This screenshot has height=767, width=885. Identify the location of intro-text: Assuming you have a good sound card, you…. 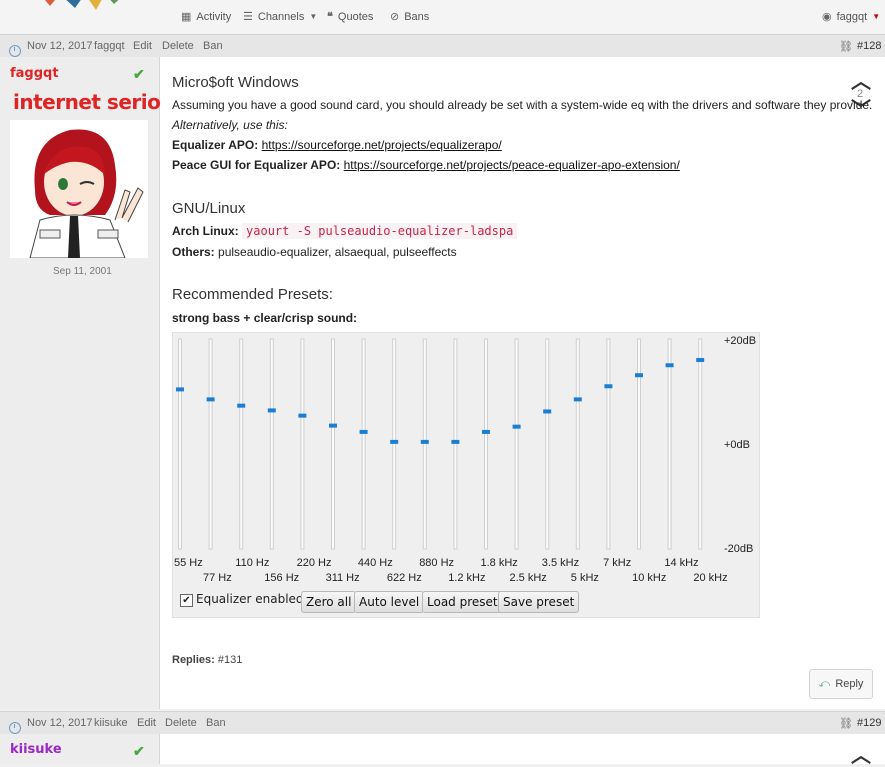
(522, 105).